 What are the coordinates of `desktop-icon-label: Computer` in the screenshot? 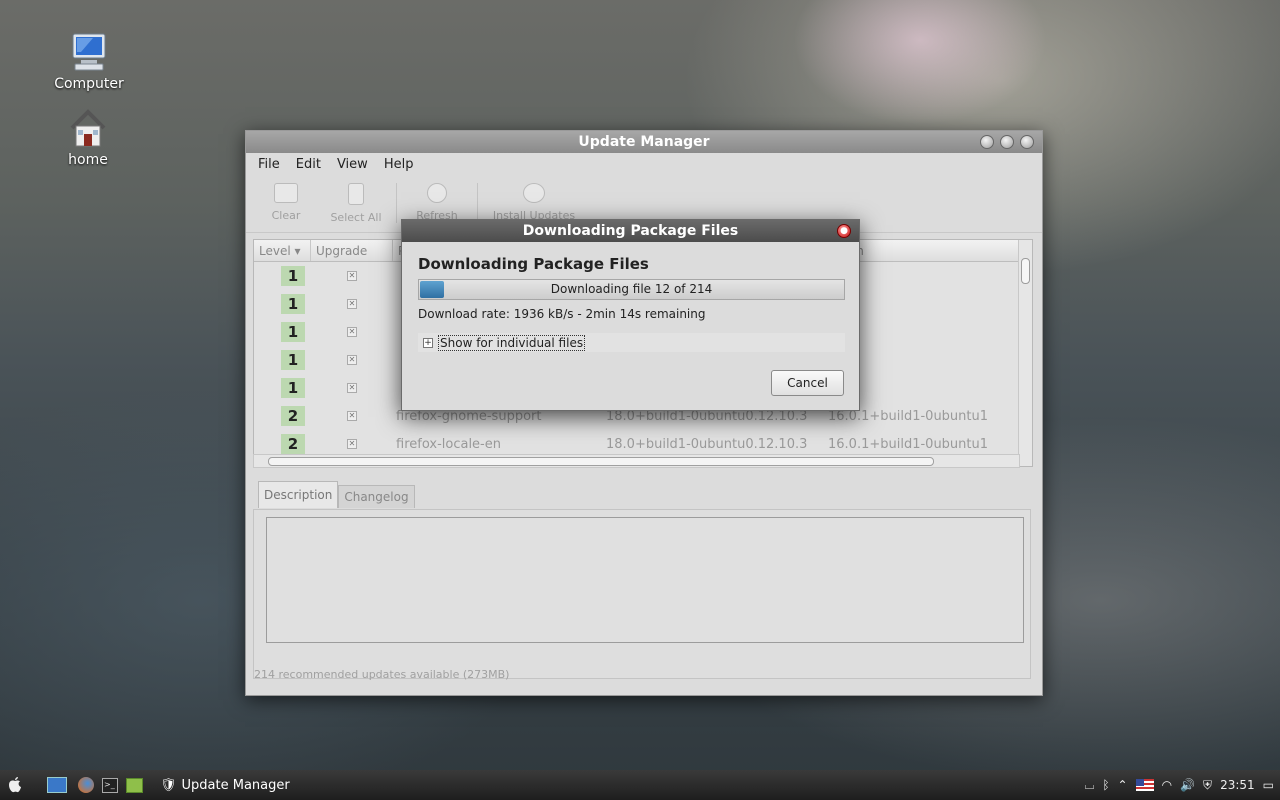 It's located at (89, 84).